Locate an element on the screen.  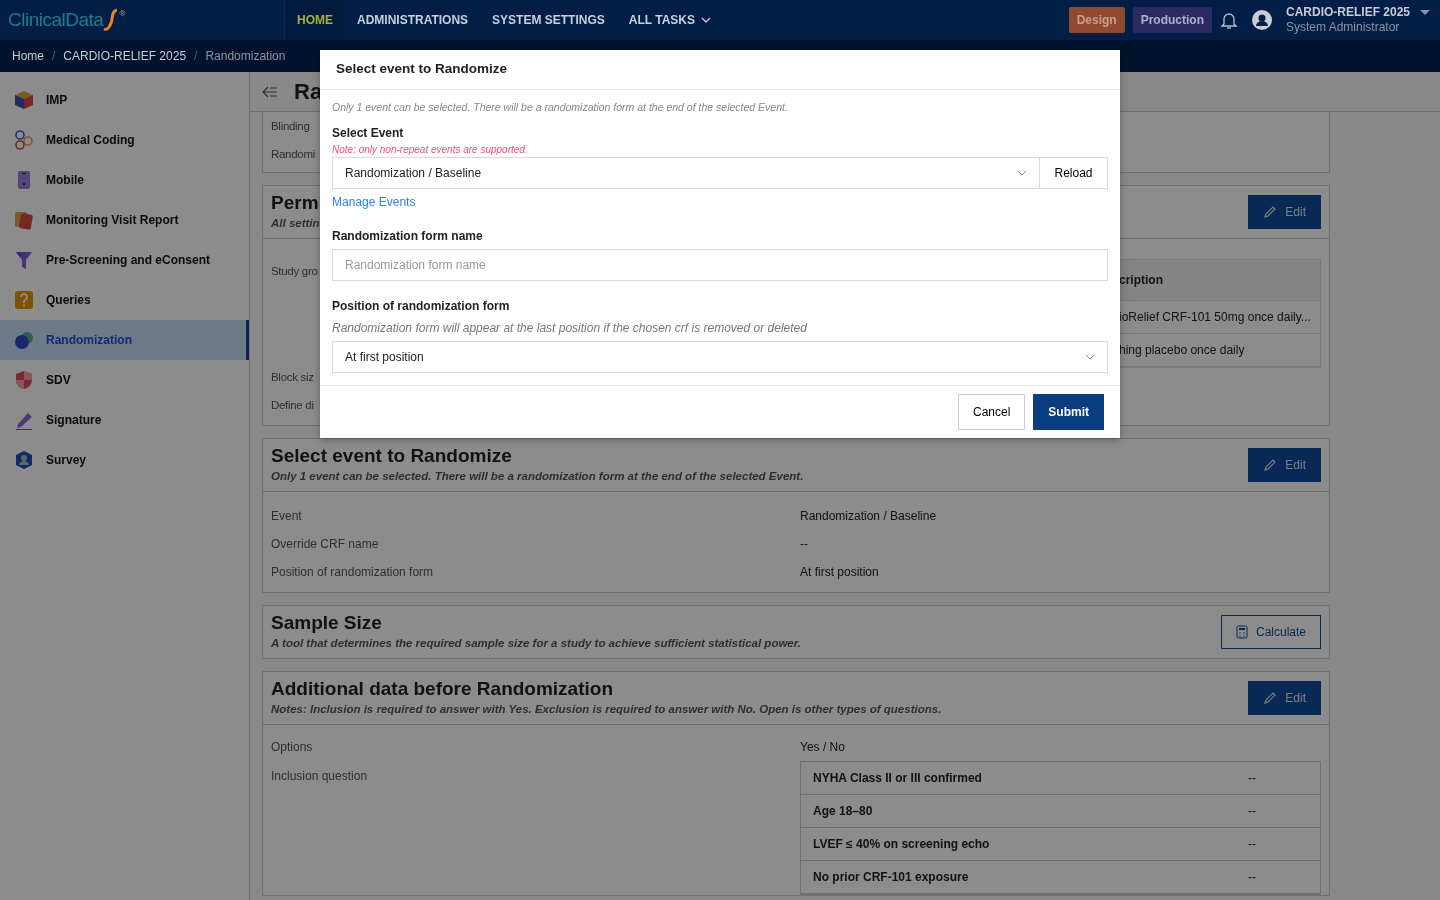
position-select: At first position is located at coordinates (720, 356).